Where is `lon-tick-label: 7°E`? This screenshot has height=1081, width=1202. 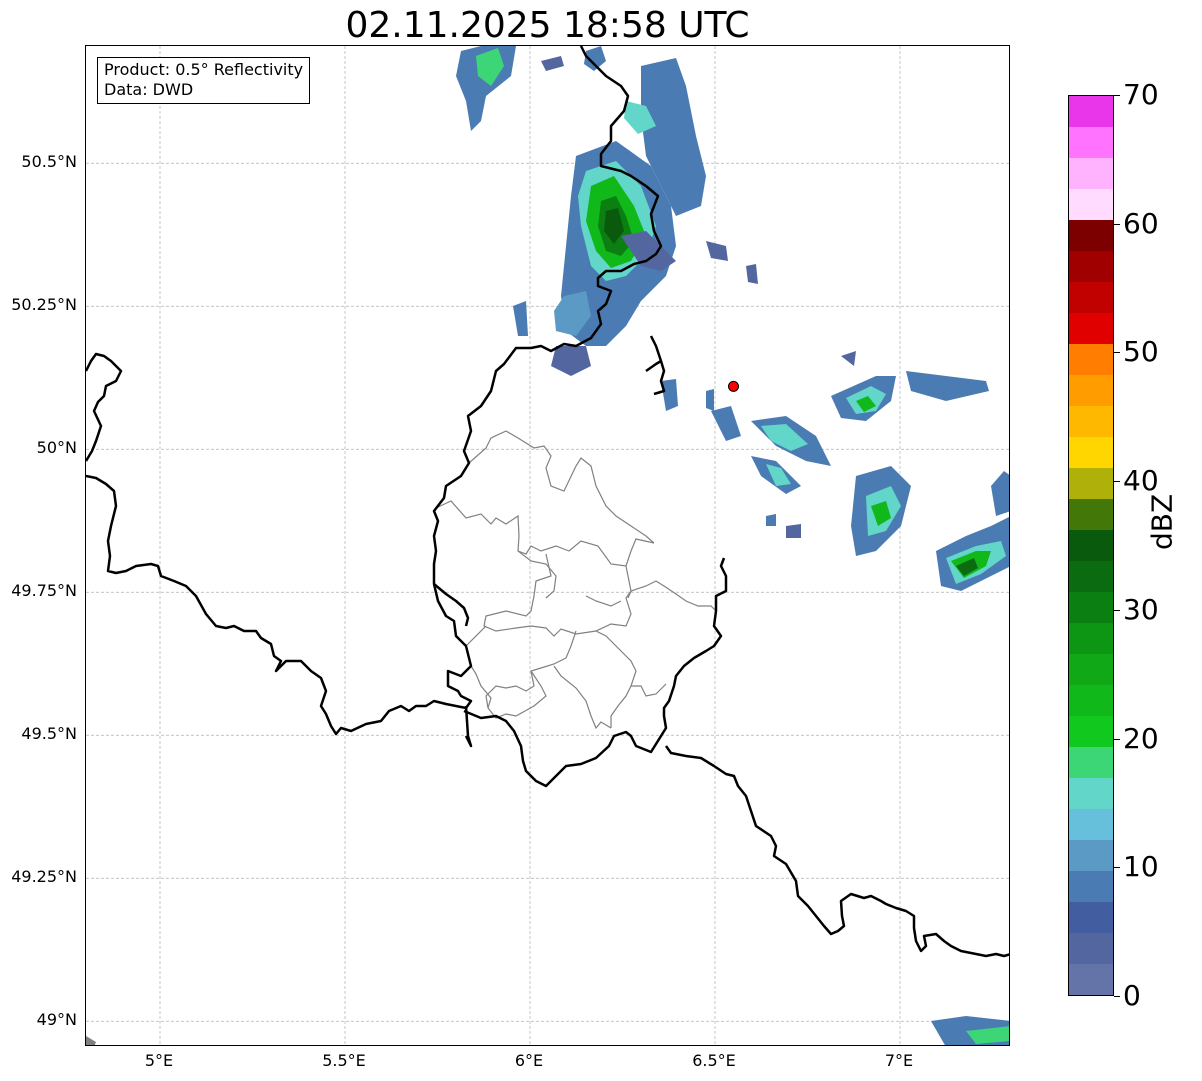
lon-tick-label: 7°E is located at coordinates (899, 1060).